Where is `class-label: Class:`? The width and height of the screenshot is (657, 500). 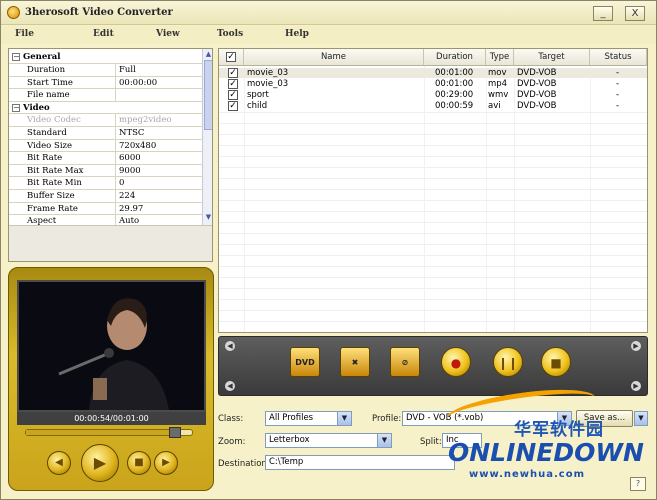
class-label: Class: is located at coordinates (231, 419).